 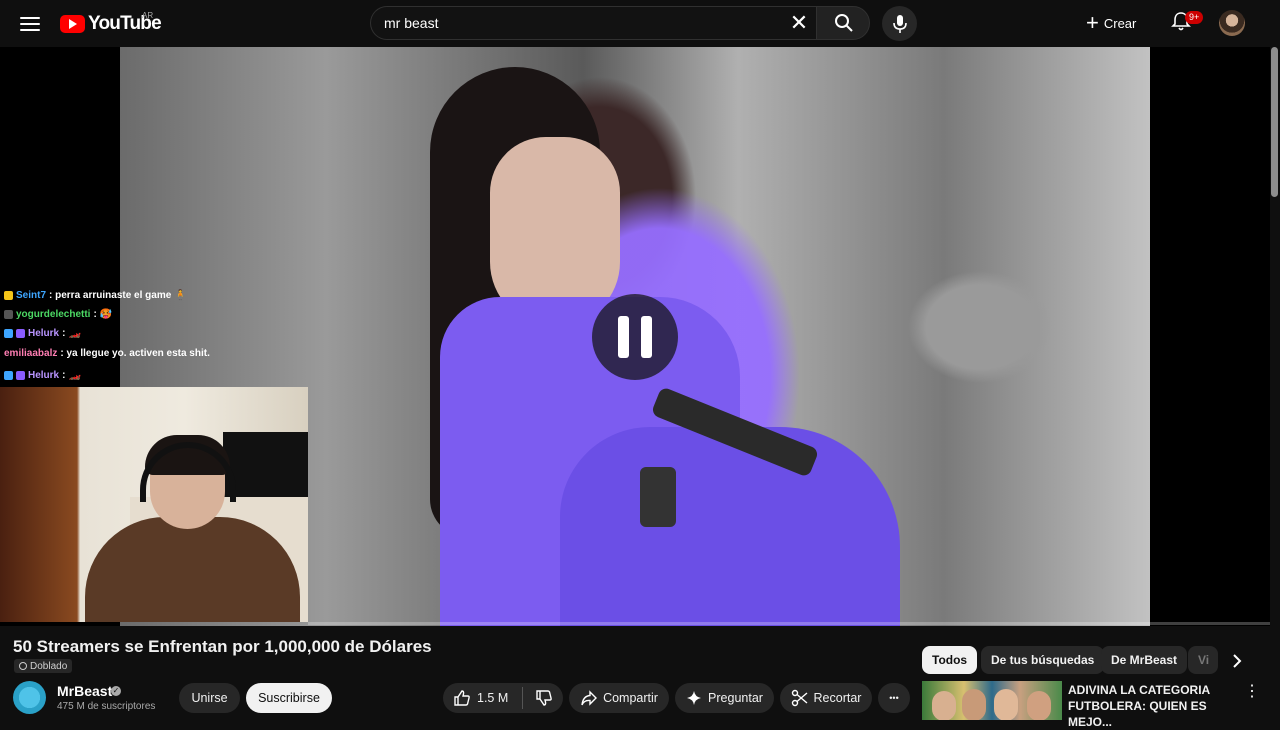 I want to click on dub-person-icon, so click(x=23, y=666).